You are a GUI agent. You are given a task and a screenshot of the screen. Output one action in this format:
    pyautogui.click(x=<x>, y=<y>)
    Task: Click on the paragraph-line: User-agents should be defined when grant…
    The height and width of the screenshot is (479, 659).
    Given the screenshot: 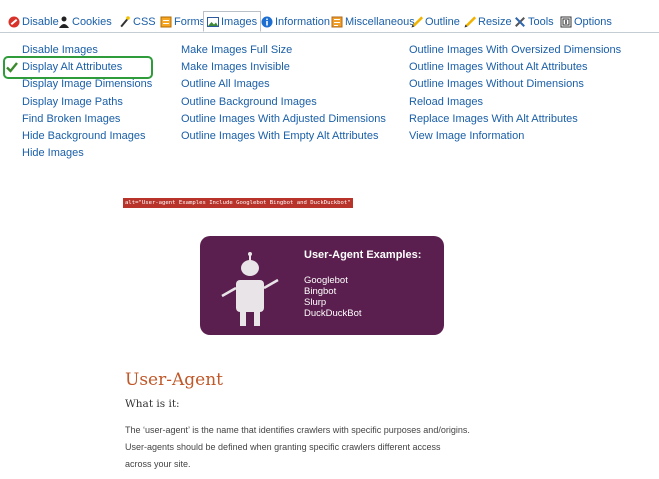 What is the action you would take?
    pyautogui.click(x=283, y=447)
    